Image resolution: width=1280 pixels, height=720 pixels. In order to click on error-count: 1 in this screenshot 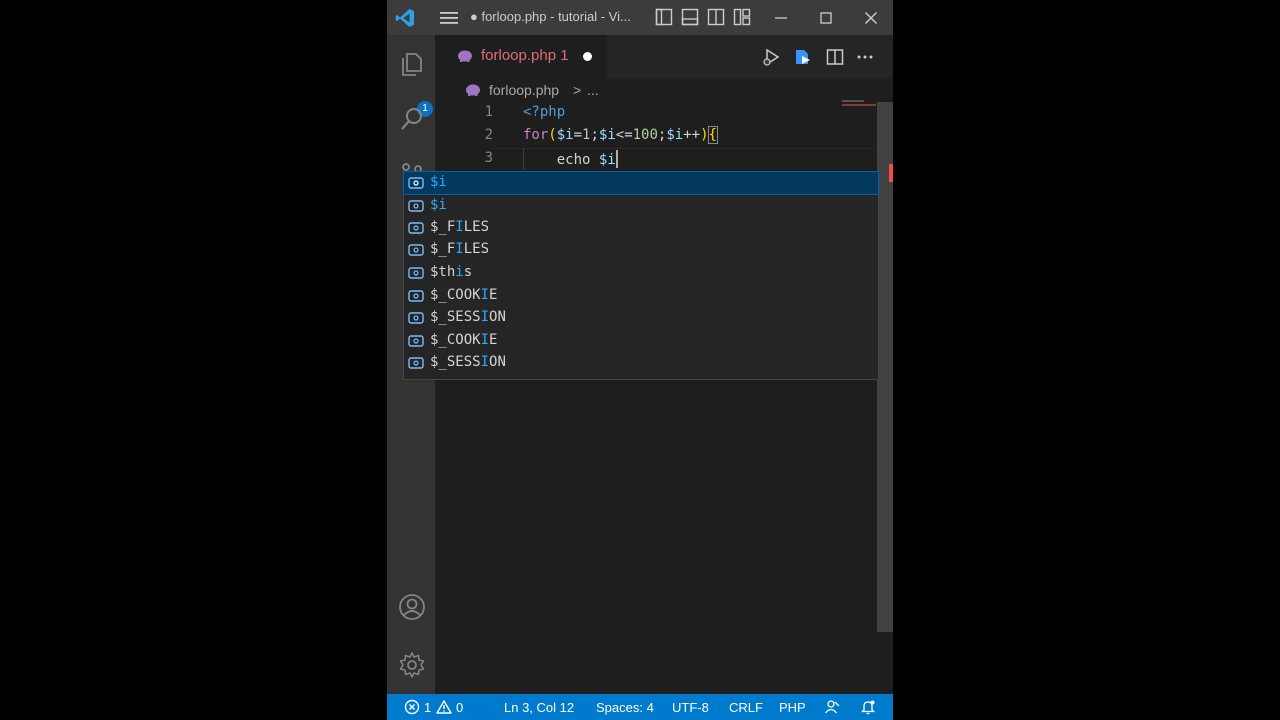, I will do `click(427, 707)`.